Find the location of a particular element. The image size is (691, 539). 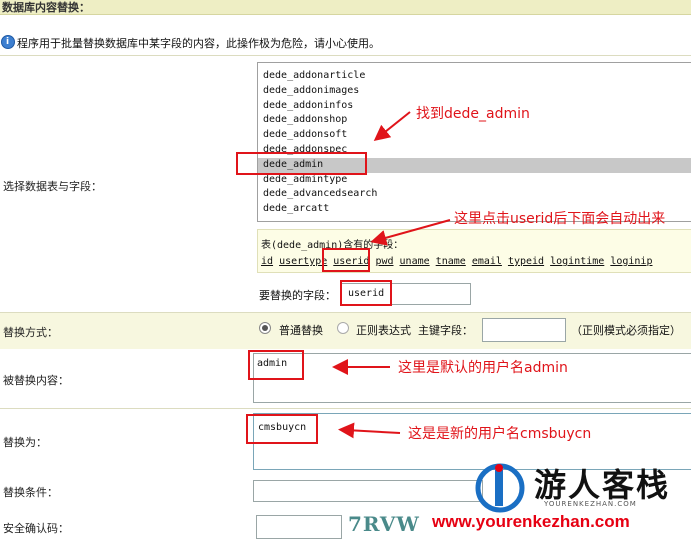

annotation-arrows is located at coordinates (391, 275).